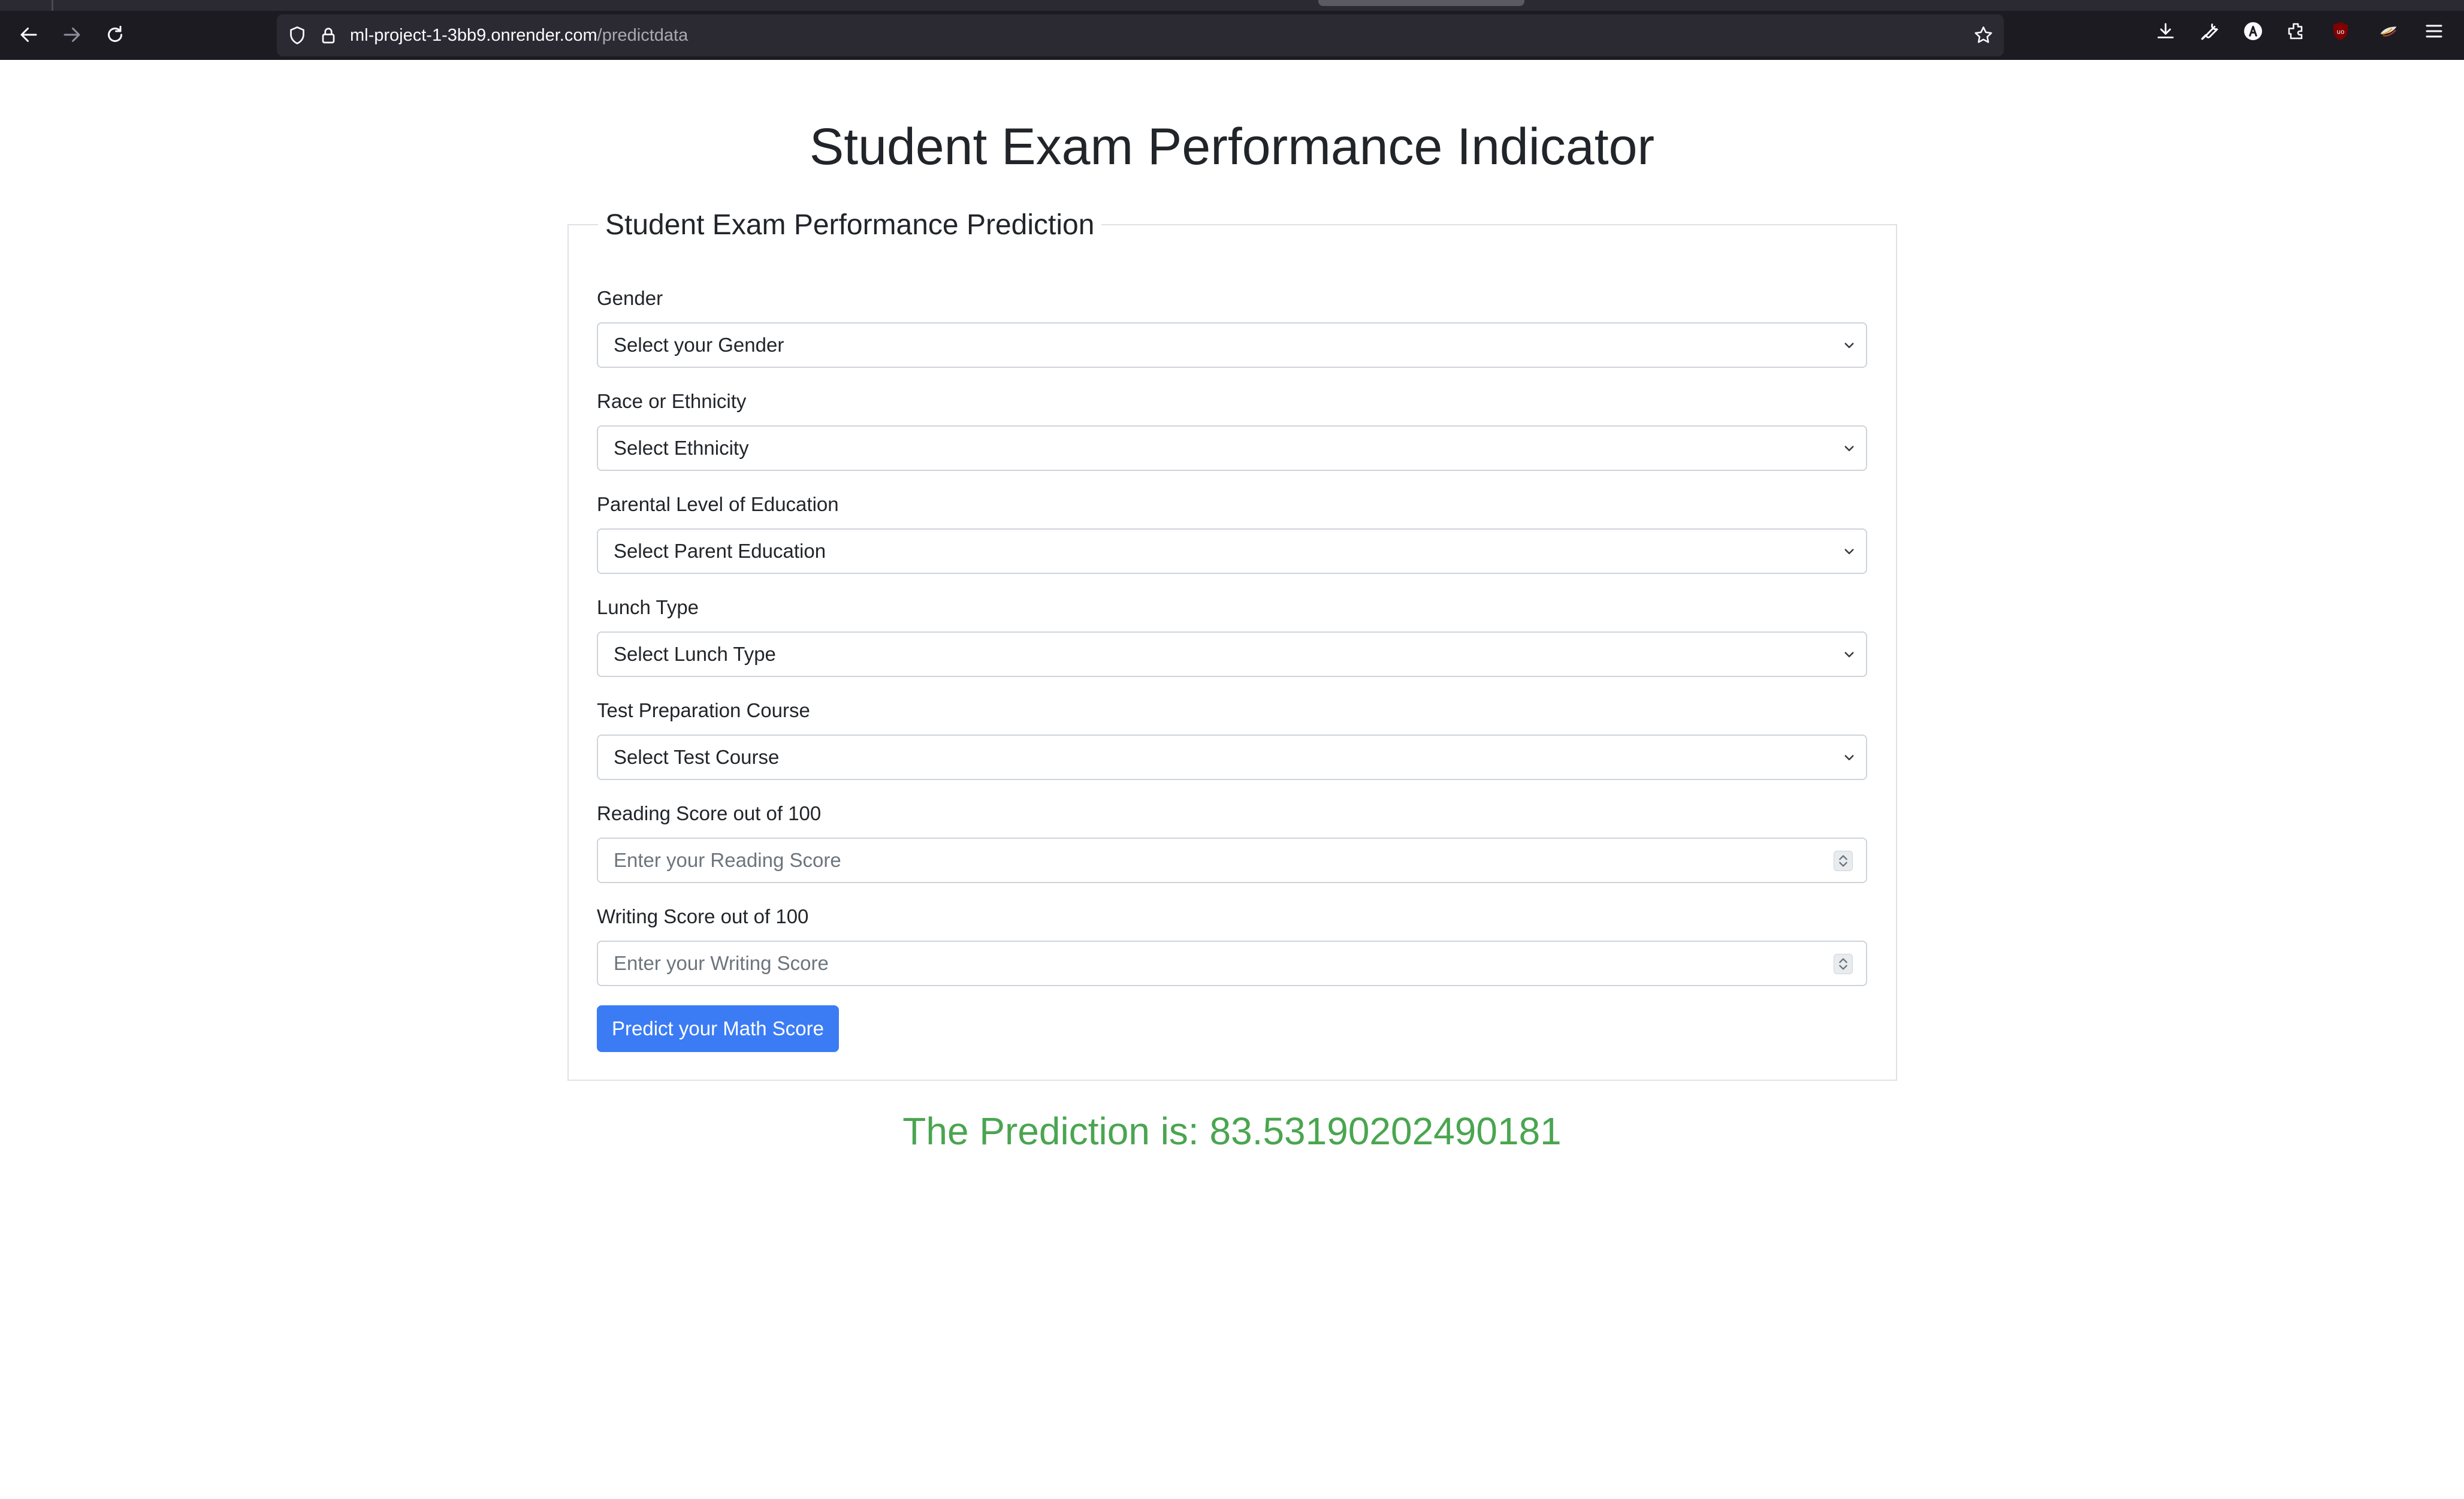 This screenshot has width=2464, height=1499. I want to click on reading-score-label: Reading Score out of 100, so click(709, 813).